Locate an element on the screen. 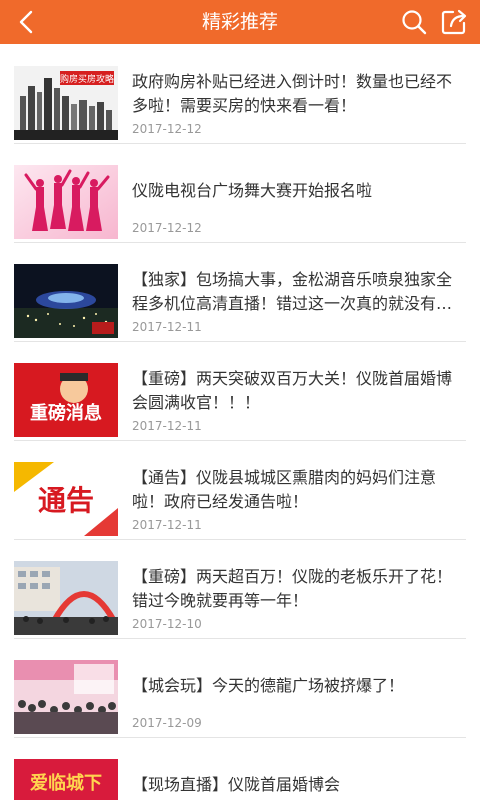 The width and height of the screenshot is (480, 800). list-item: 【城会玩】今天的德龍广场被挤爆了！ 2017-12-09 is located at coordinates (240, 688).